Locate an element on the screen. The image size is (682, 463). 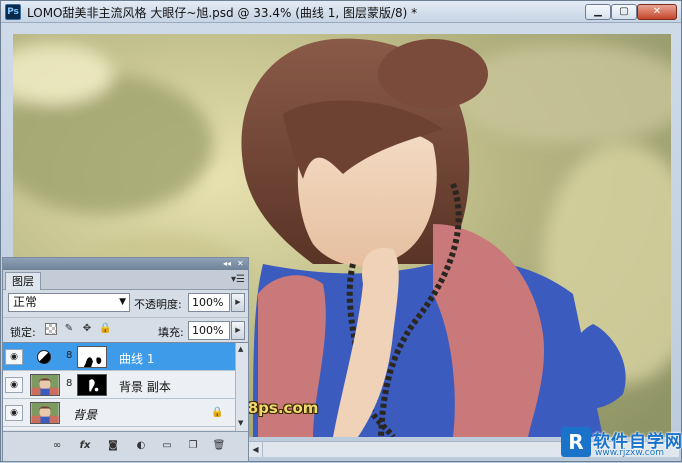
fill-slider-button: ▶ is located at coordinates (238, 330).